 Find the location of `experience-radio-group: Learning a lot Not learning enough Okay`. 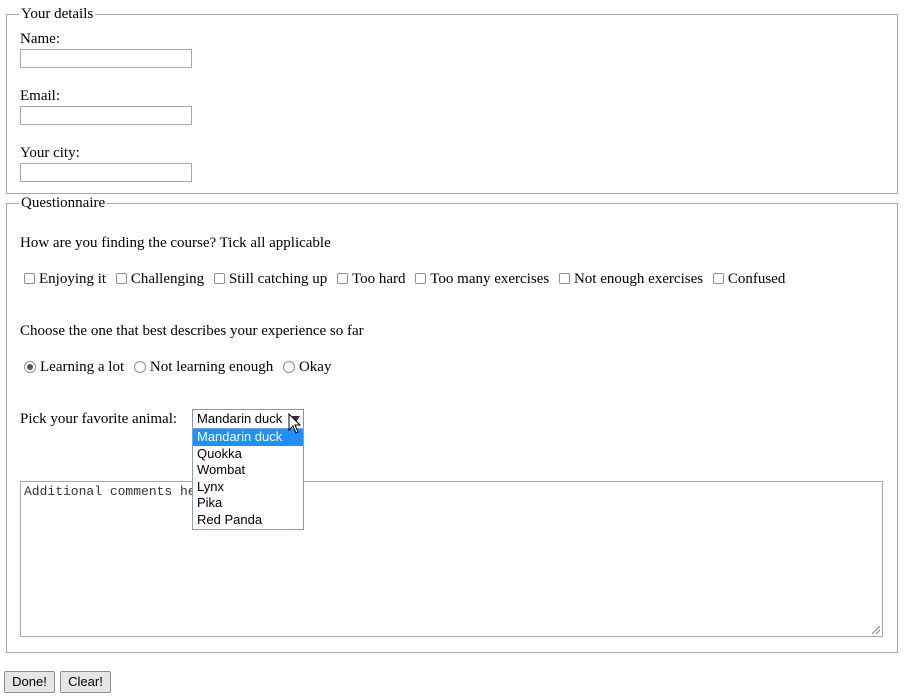

experience-radio-group: Learning a lot Not learning enough Okay is located at coordinates (177, 367).